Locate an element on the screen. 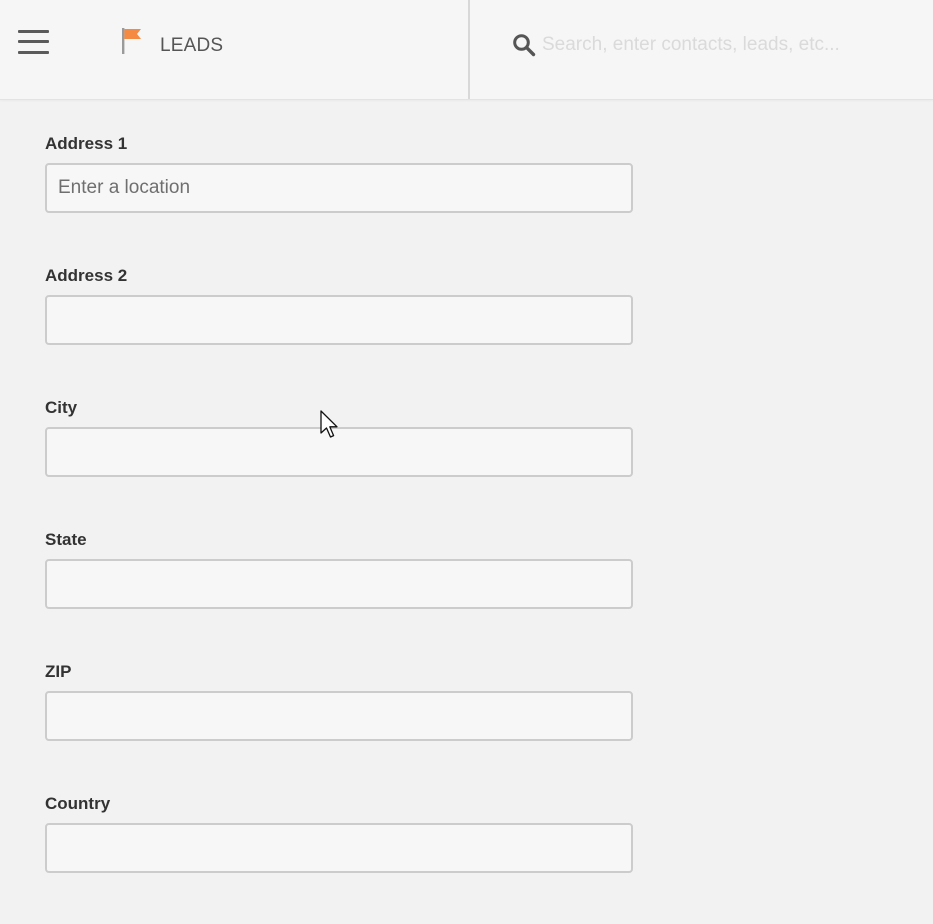  zip-input is located at coordinates (339, 716).